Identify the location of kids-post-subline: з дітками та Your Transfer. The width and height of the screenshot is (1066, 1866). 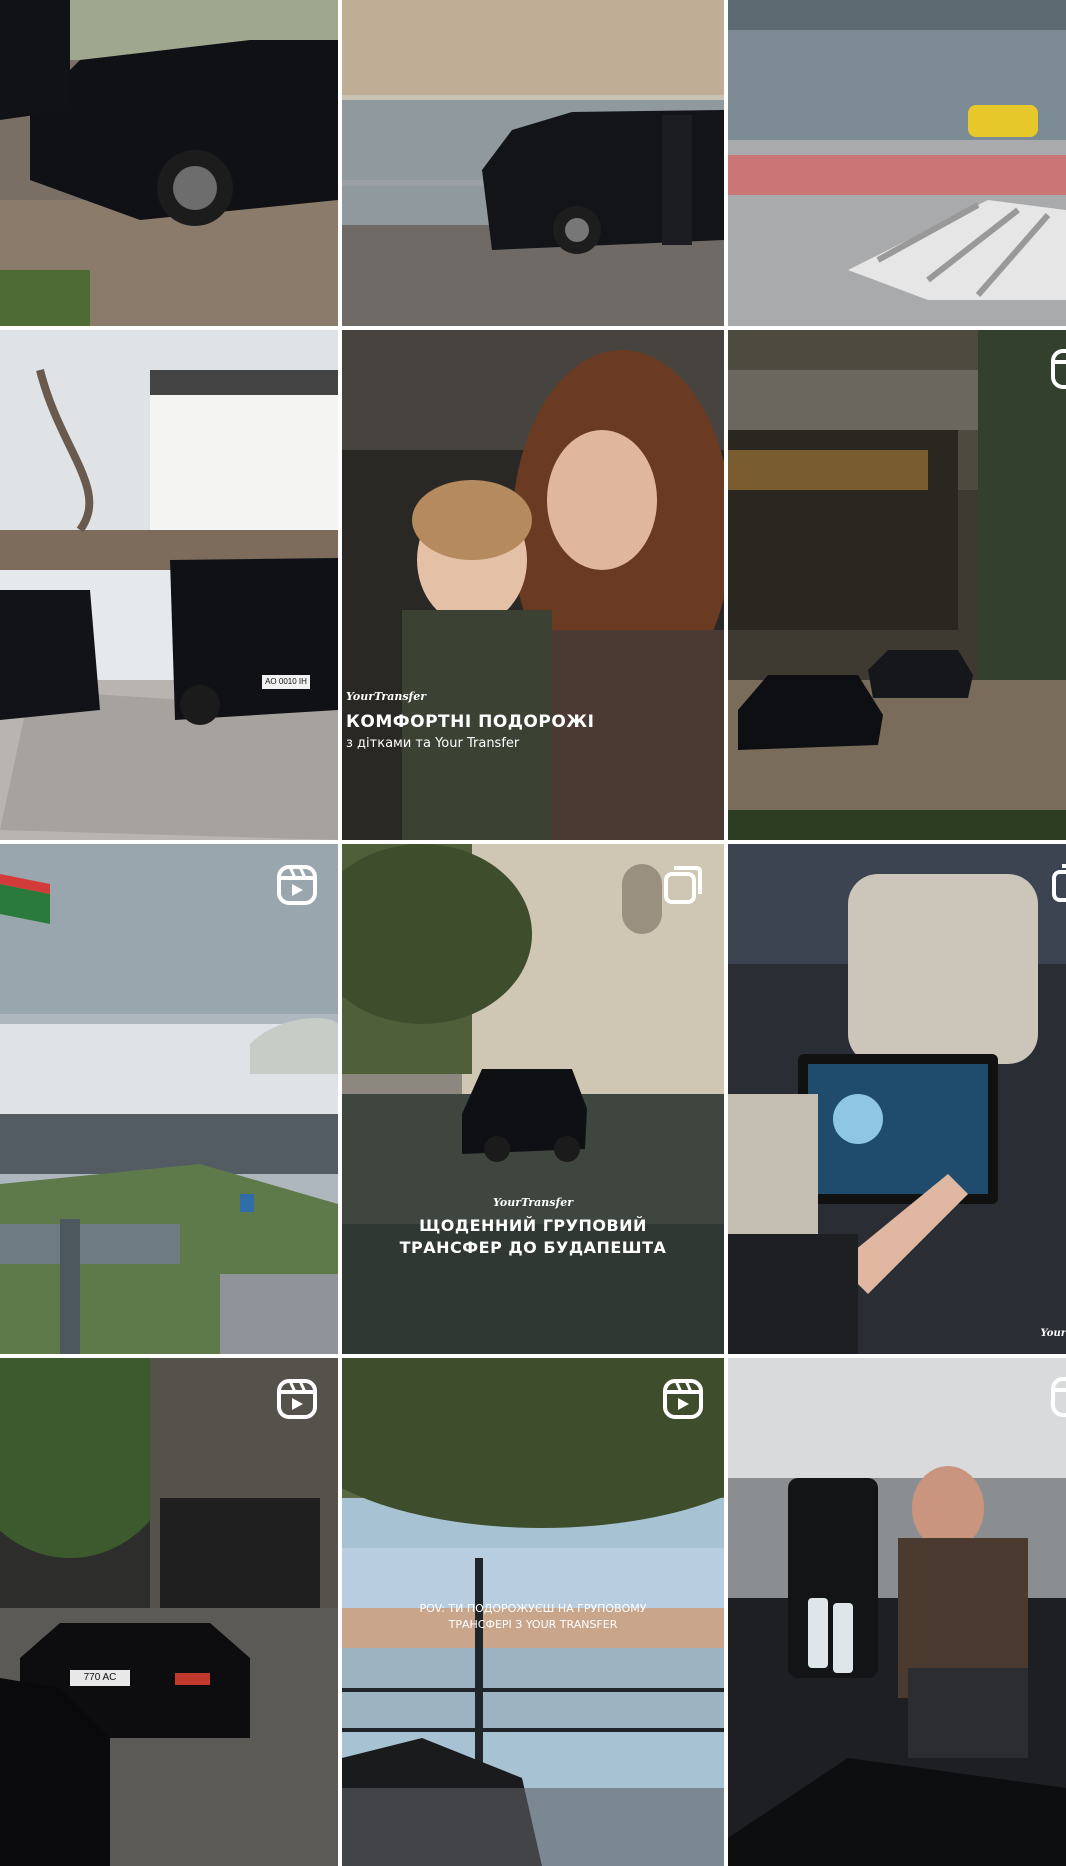
(433, 743).